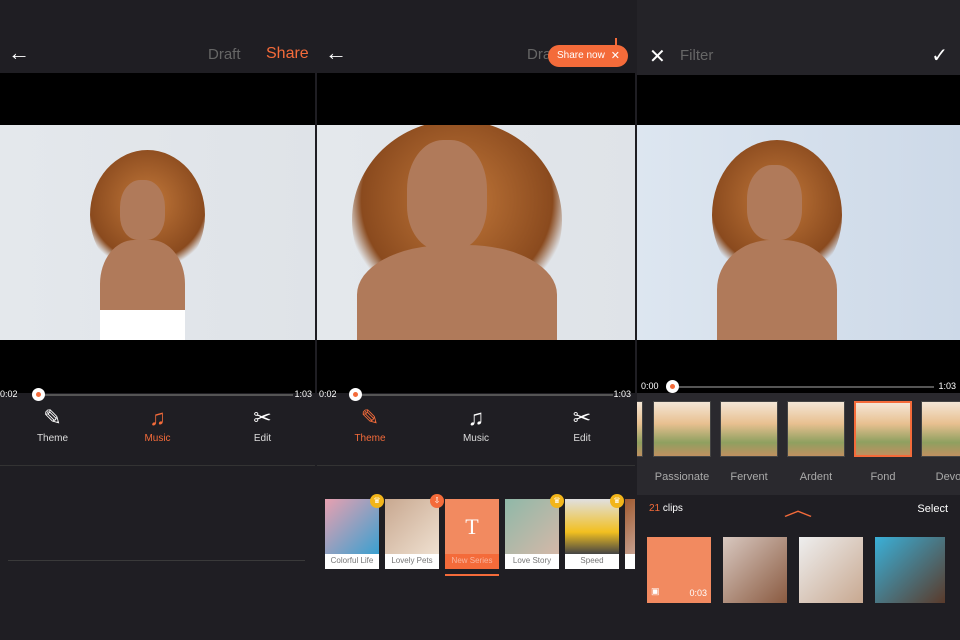 The height and width of the screenshot is (640, 960). Describe the element at coordinates (655, 591) in the screenshot. I see `image-icon: ▣` at that location.